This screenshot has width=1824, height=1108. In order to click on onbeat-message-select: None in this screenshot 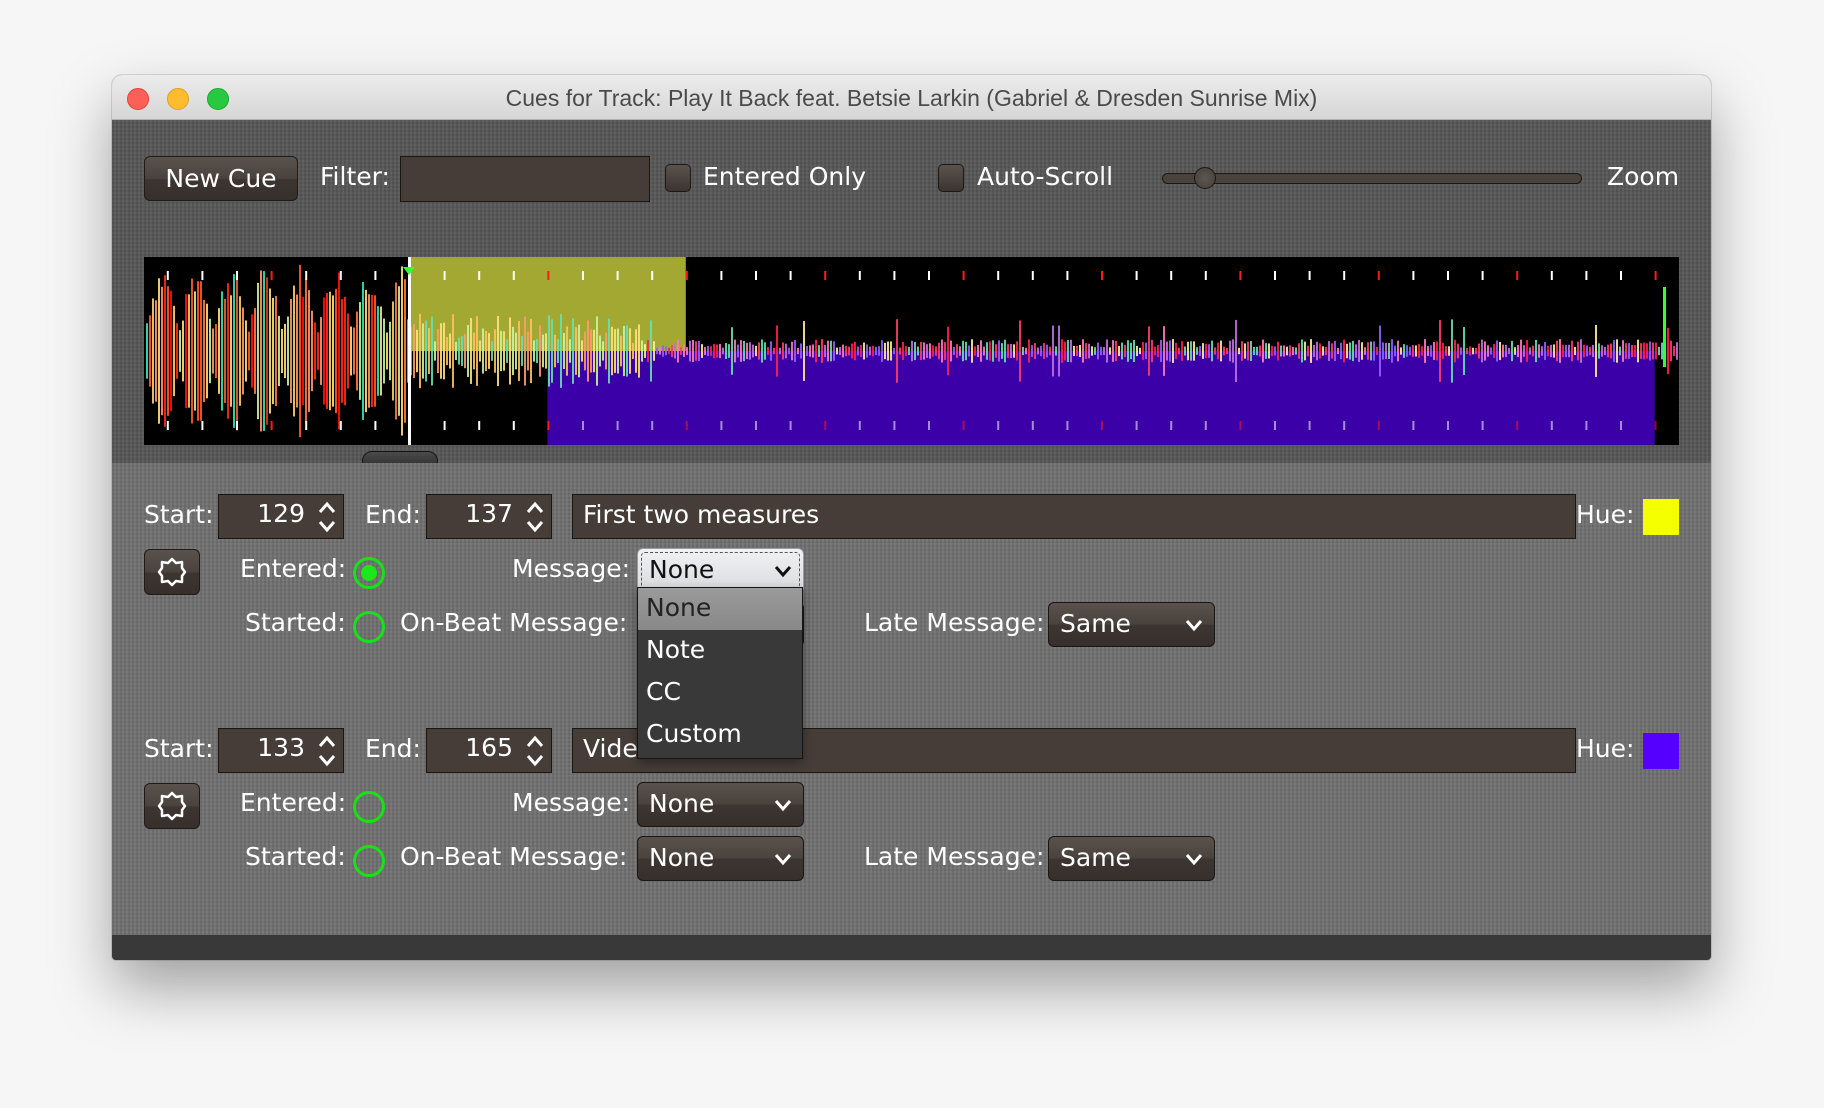, I will do `click(720, 858)`.